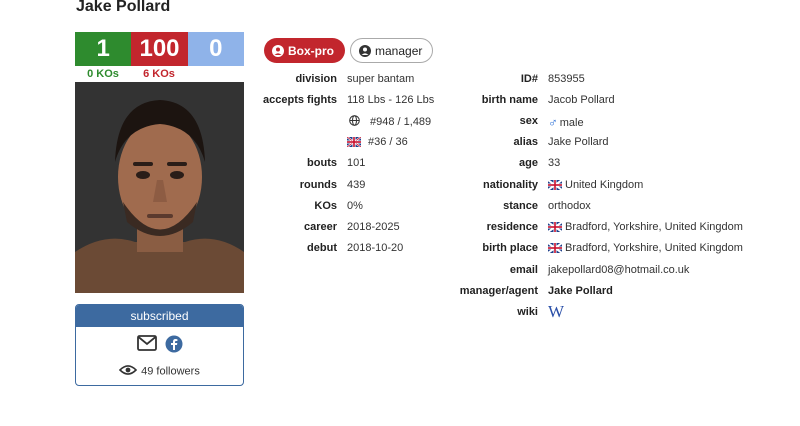  I want to click on career-value: 2018-2025, so click(373, 227).